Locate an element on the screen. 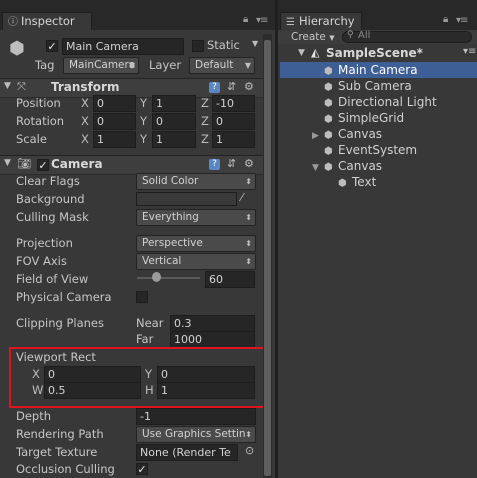  position-z-field: -10 is located at coordinates (233, 103).